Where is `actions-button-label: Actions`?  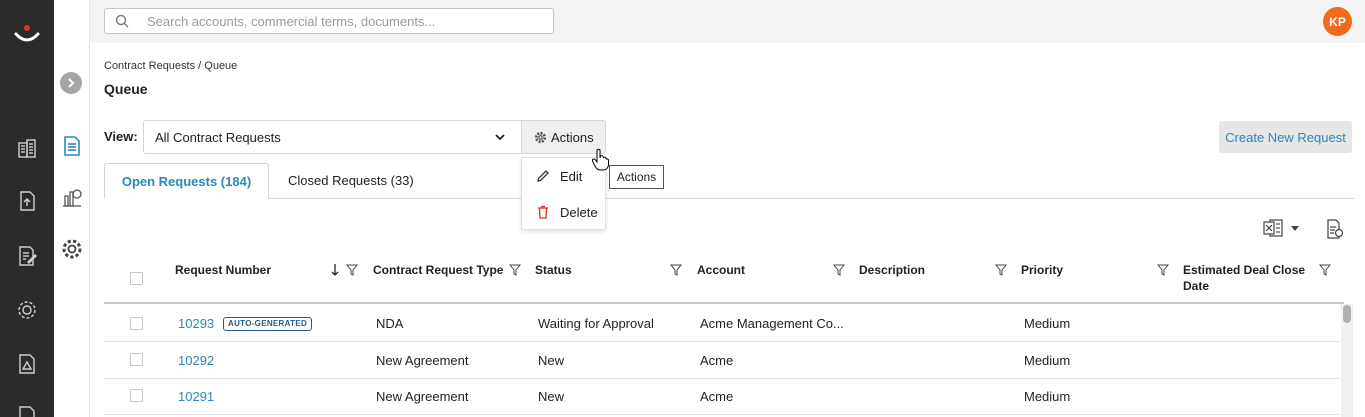
actions-button-label: Actions is located at coordinates (572, 137).